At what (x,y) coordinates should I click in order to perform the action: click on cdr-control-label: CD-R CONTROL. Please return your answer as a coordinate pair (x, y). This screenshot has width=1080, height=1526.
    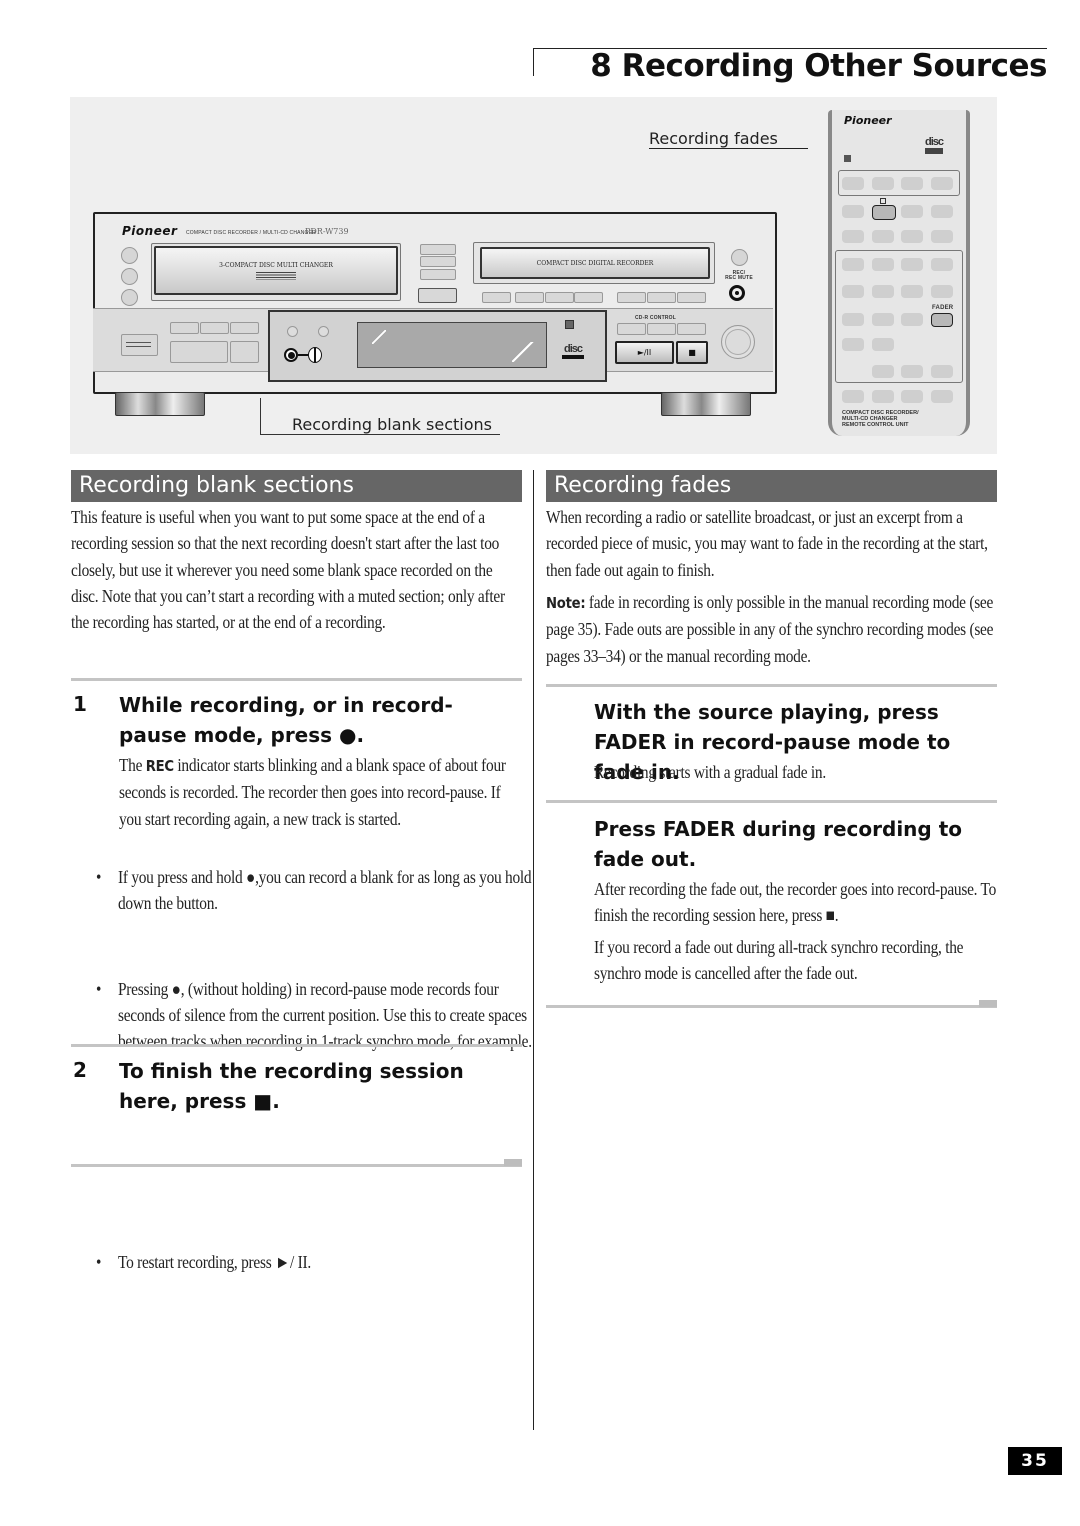
    Looking at the image, I should click on (656, 318).